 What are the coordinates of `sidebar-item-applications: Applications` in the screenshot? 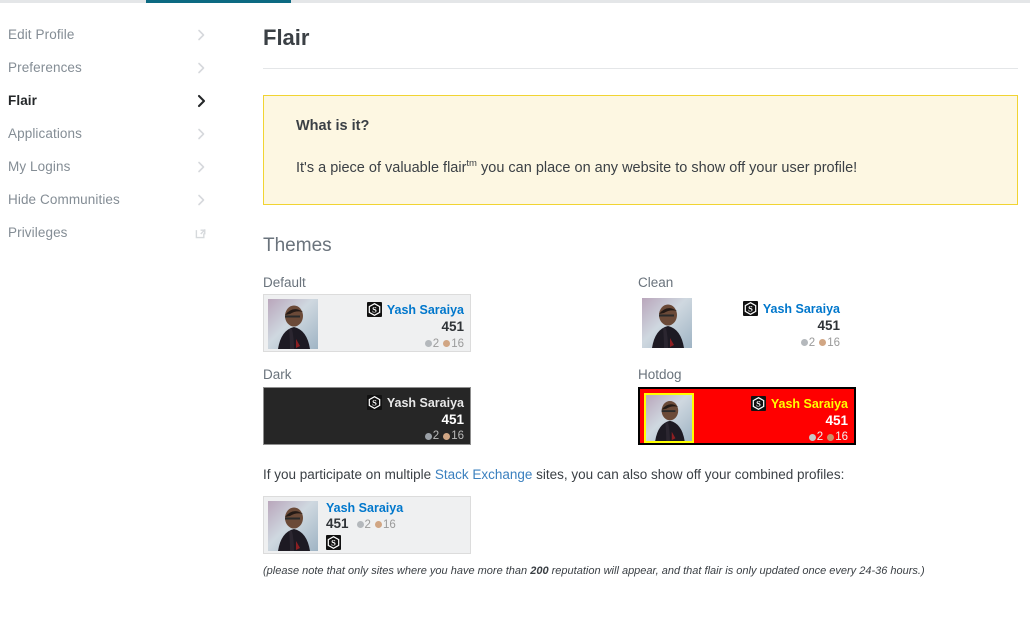 It's located at (111, 133).